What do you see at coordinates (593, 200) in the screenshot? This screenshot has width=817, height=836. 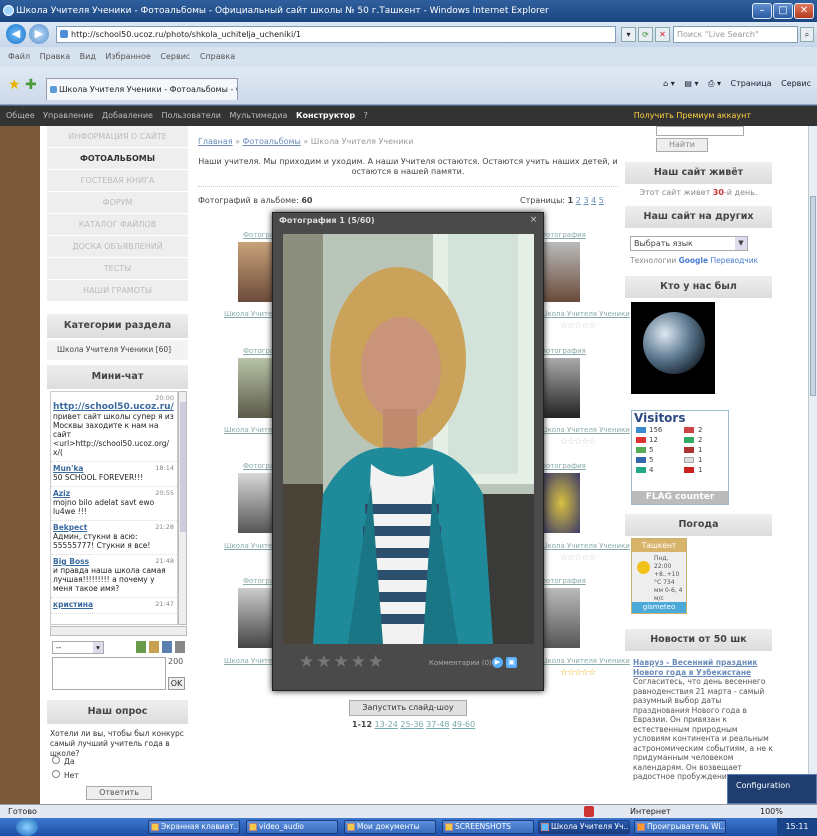 I see `page-link: 4` at bounding box center [593, 200].